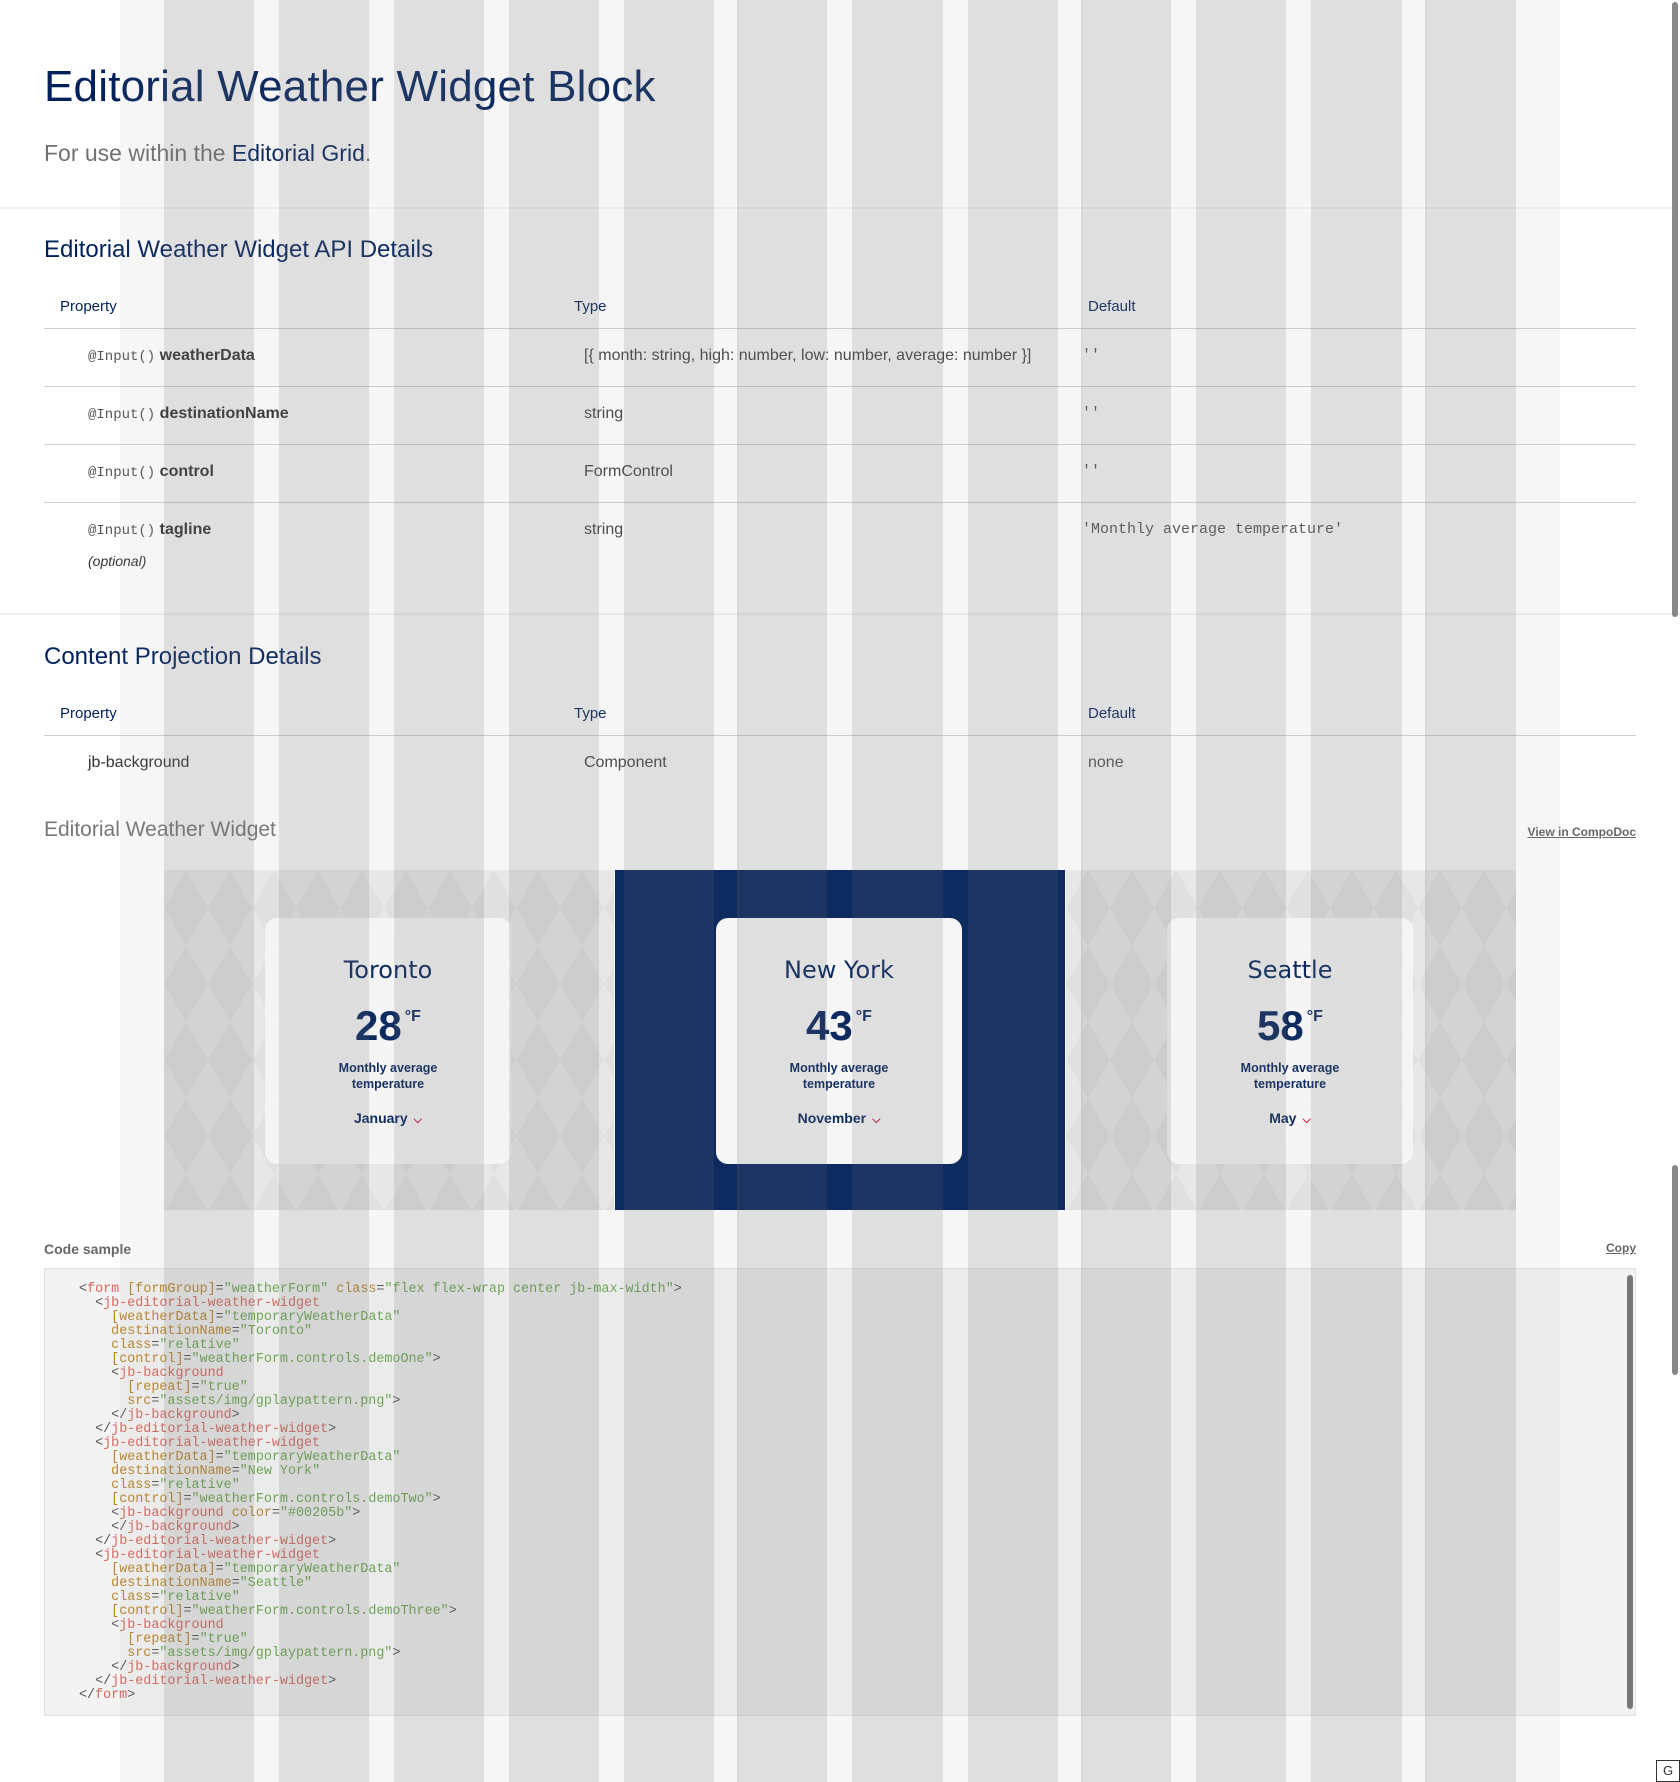  Describe the element at coordinates (840, 715) in the screenshot. I see `projection-table-header: Property Type Default` at that location.